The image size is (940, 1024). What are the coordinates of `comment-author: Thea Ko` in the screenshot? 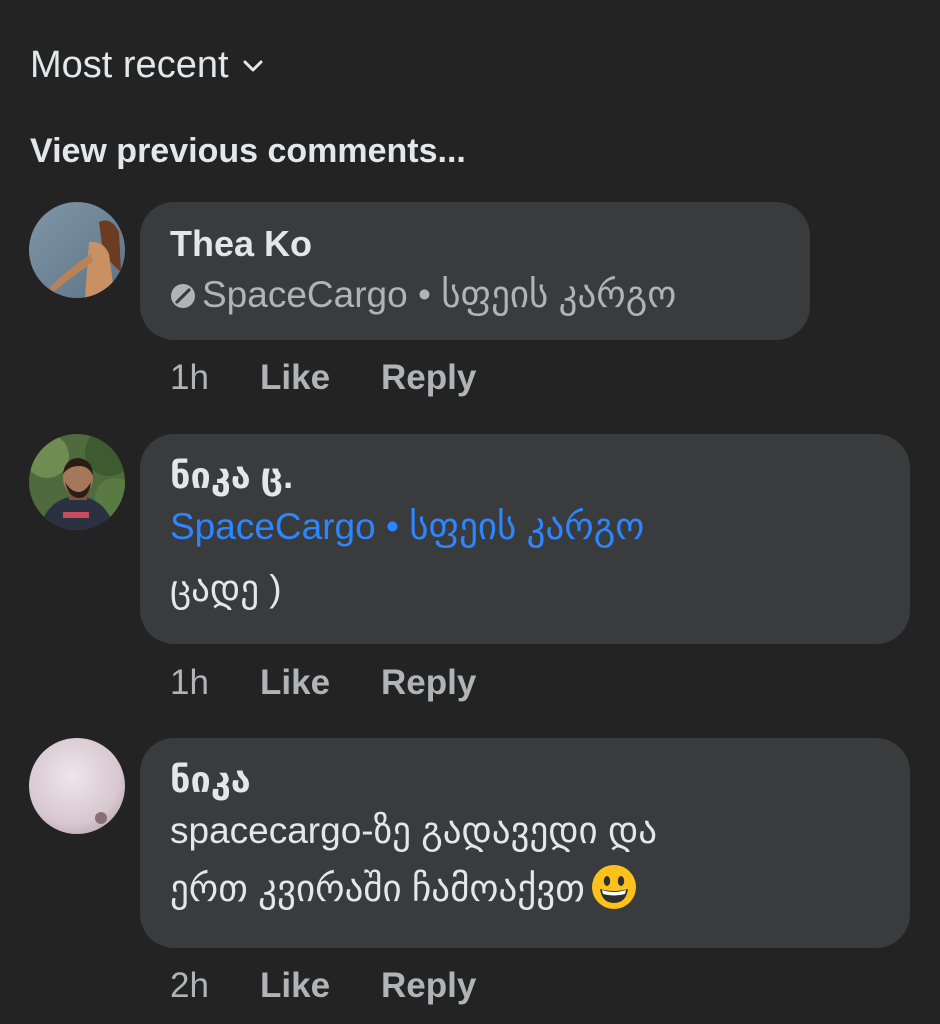 It's located at (475, 244).